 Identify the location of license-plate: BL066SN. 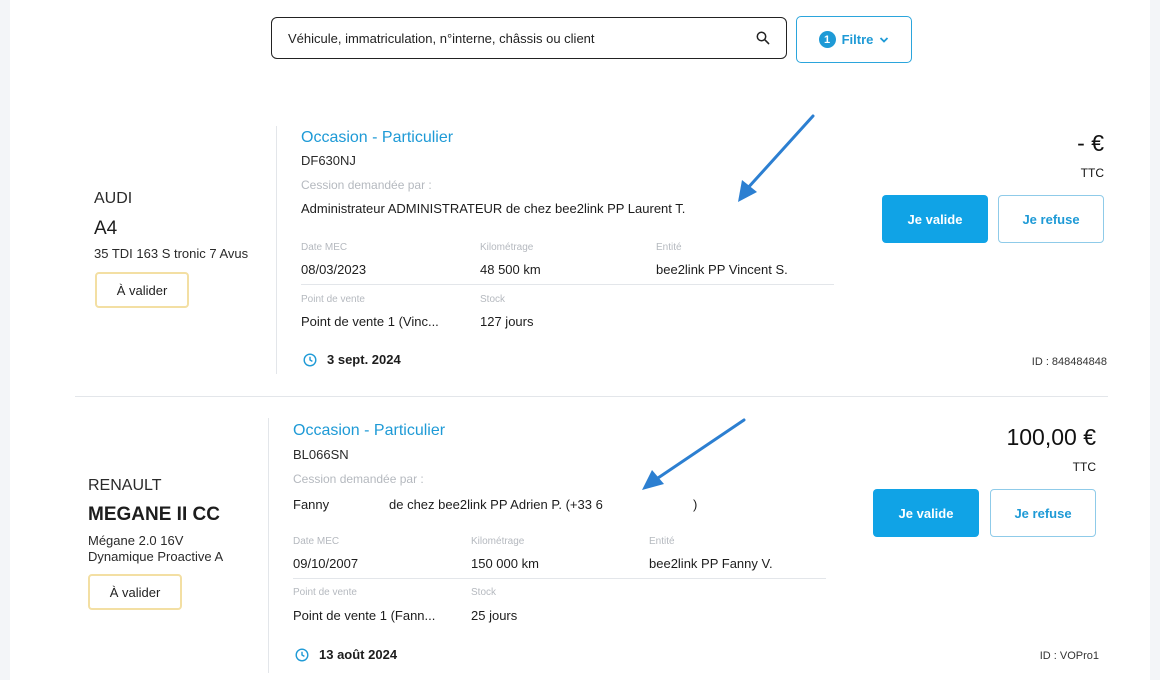
(321, 454).